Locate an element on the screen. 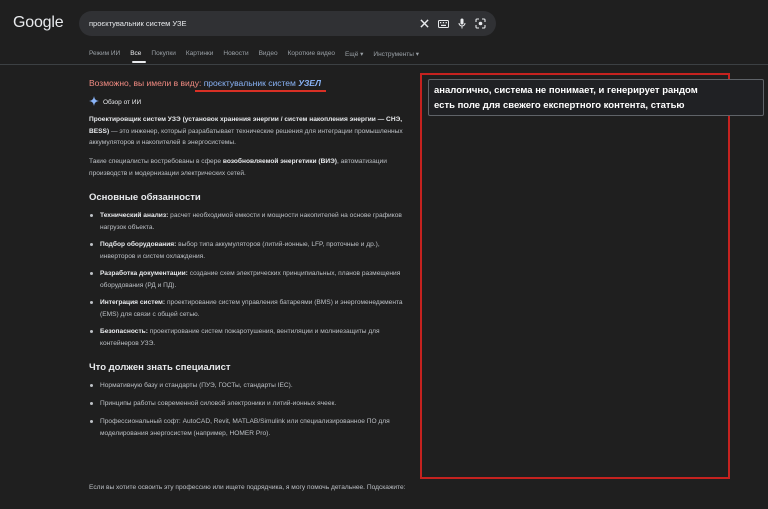 The height and width of the screenshot is (509, 768). tab-short-videos: Короткие видео is located at coordinates (311, 54).